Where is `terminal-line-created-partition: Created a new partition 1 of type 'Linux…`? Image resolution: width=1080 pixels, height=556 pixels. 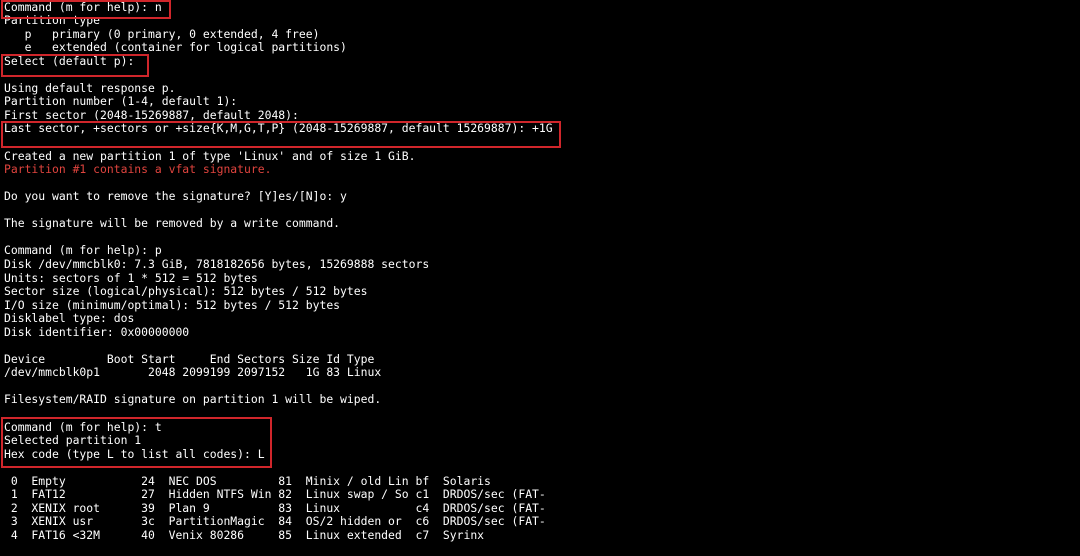 terminal-line-created-partition: Created a new partition 1 of type 'Linux… is located at coordinates (210, 155).